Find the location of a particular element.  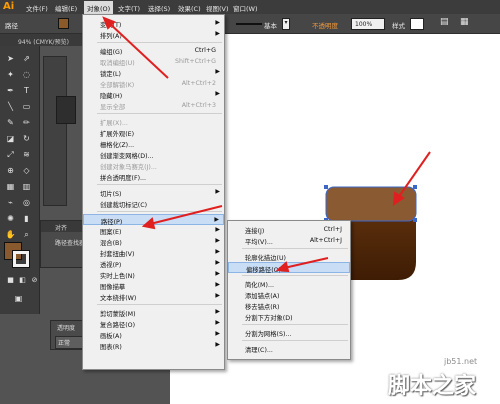

menu-file: 文件(F) is located at coordinates (37, 8).